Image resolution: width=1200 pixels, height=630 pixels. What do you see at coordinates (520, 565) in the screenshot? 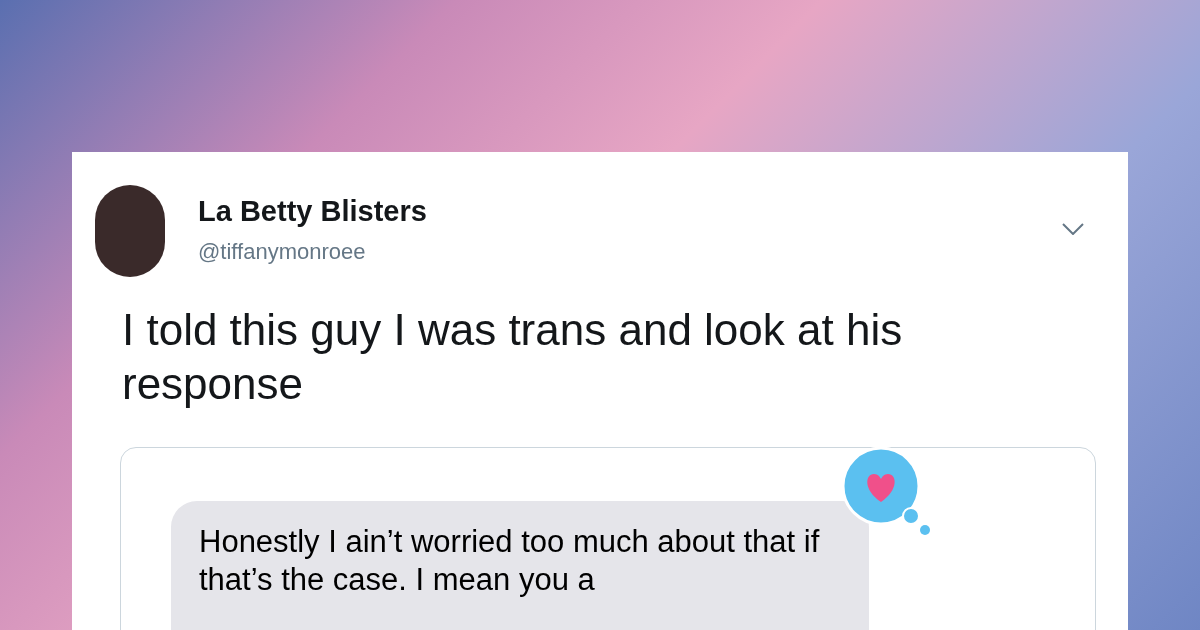
I see `message-bubble: Honestly I ain’t worried too much about that if that’s the case. I mean you a` at bounding box center [520, 565].